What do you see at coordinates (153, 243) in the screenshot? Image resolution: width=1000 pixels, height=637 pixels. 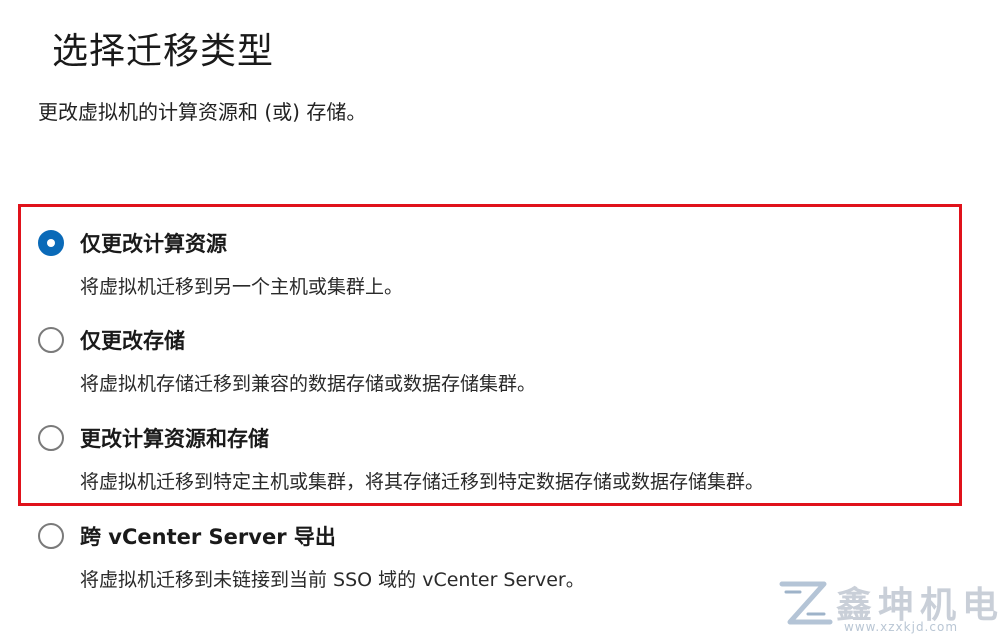 I see `option-label: 仅更改计算资源` at bounding box center [153, 243].